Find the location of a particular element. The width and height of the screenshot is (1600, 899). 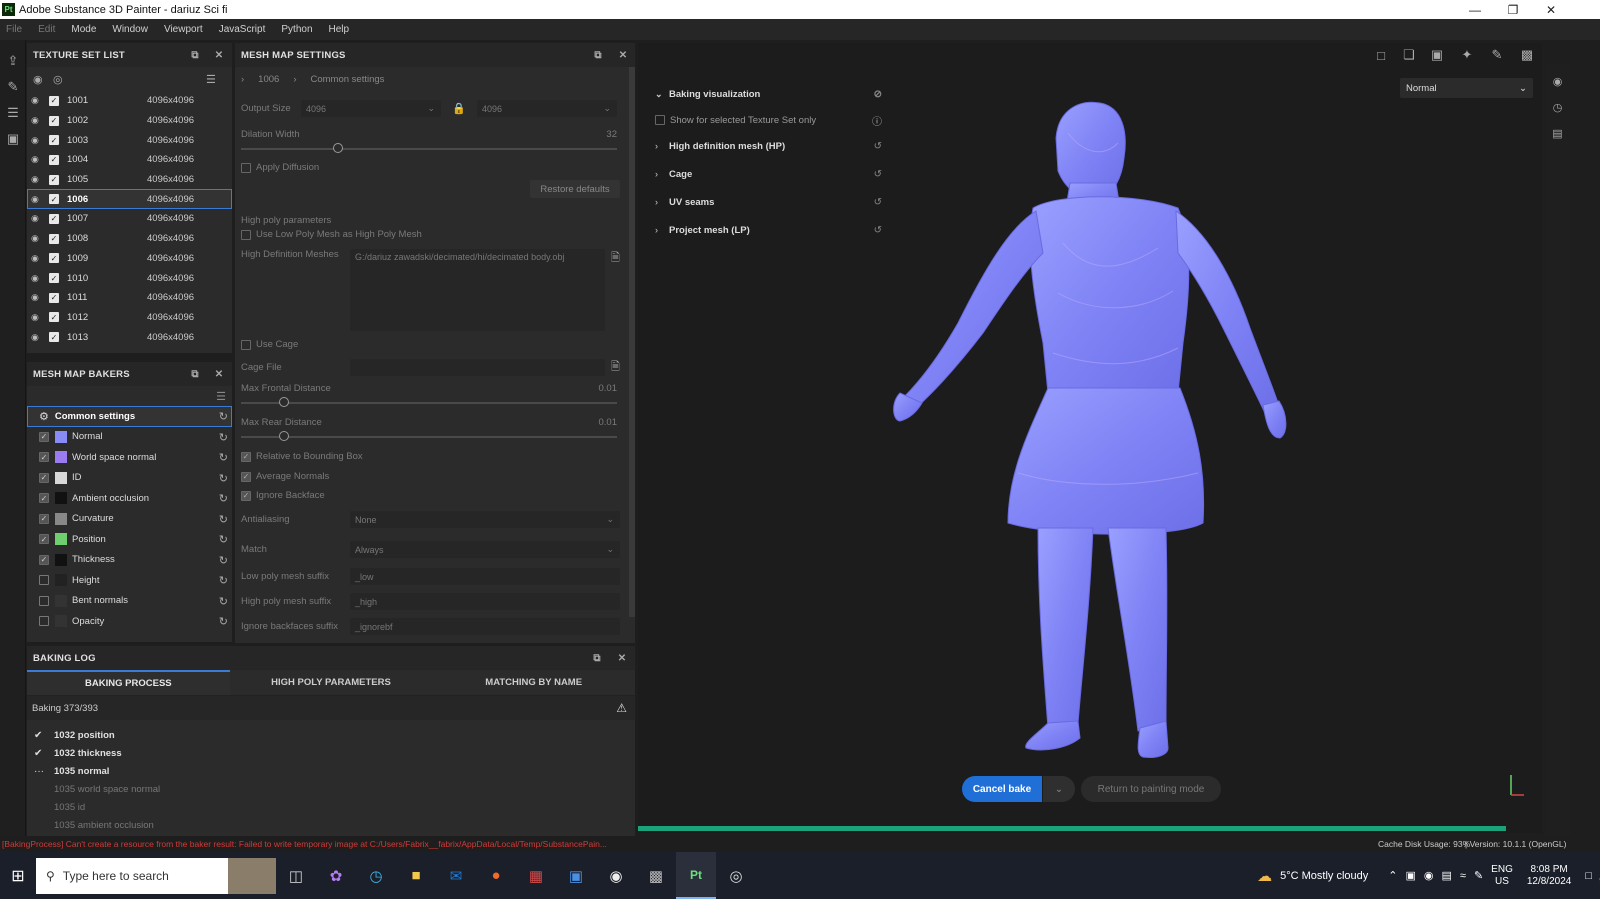

baker-row: ✓ World space normal ↻ is located at coordinates (129, 457).